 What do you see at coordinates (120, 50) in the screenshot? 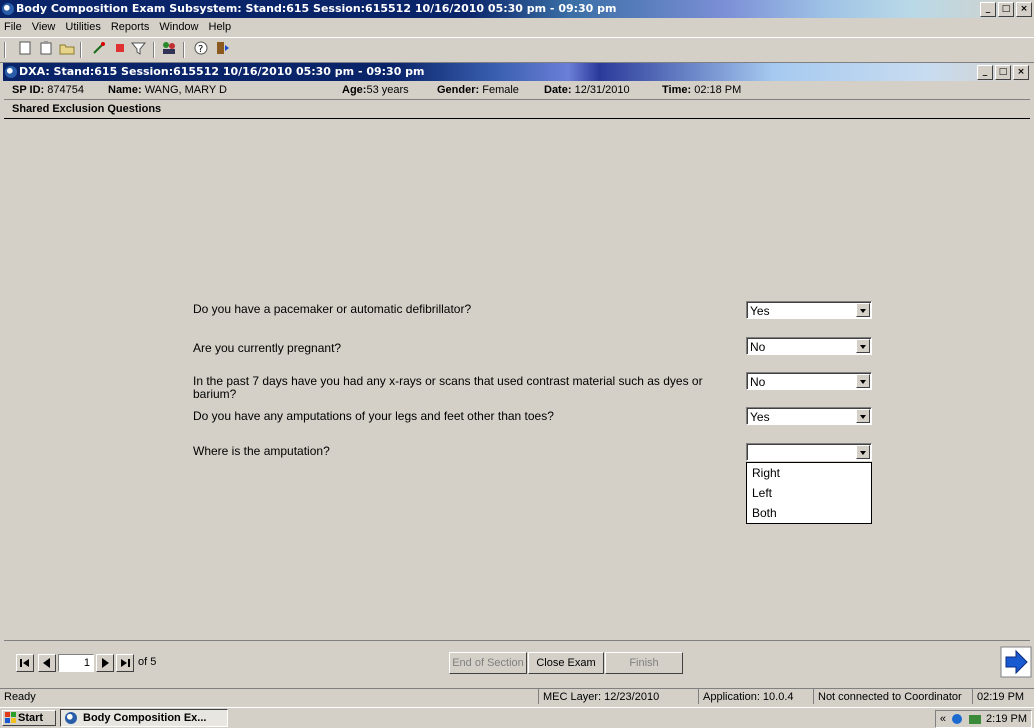
I see `stop-icon` at bounding box center [120, 50].